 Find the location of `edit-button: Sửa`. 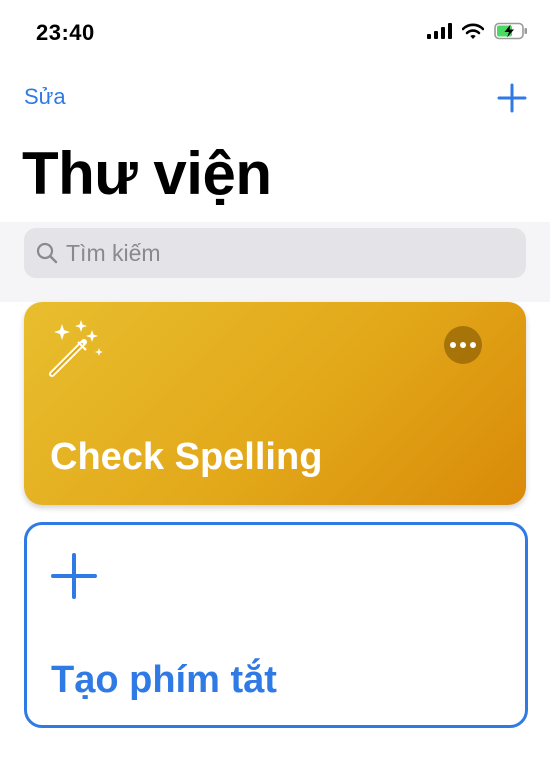

edit-button: Sửa is located at coordinates (45, 97).